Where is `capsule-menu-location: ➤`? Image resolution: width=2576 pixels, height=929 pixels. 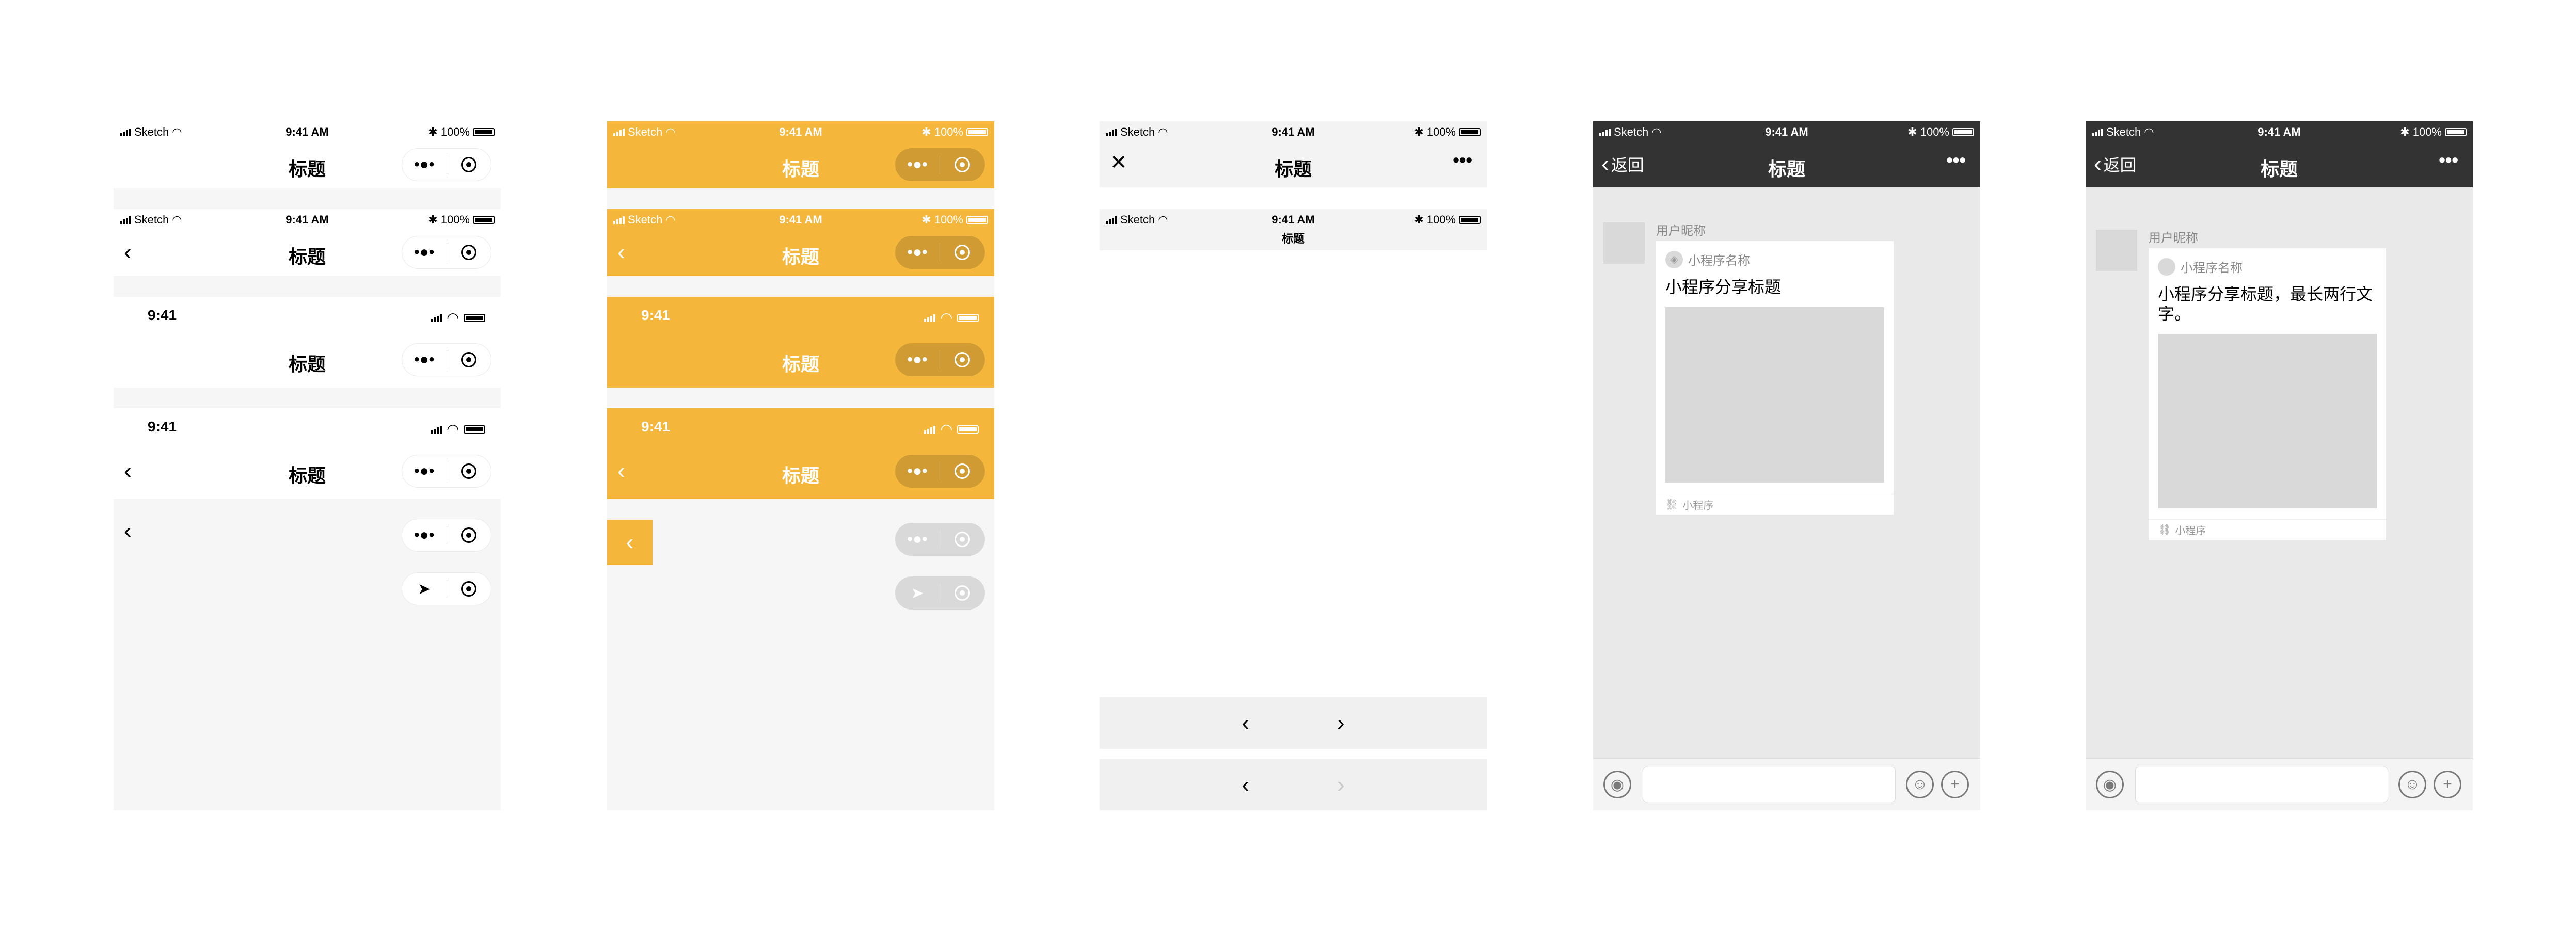
capsule-menu-location: ➤ is located at coordinates (446, 588).